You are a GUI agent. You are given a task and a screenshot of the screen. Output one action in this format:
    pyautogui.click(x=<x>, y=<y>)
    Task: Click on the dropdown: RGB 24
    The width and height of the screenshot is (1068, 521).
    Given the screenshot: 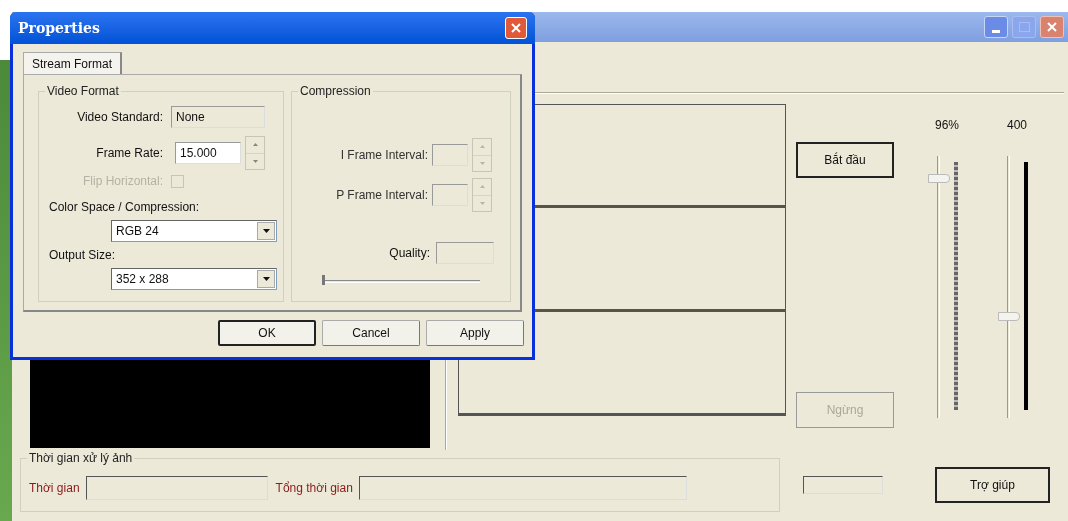 What is the action you would take?
    pyautogui.click(x=194, y=231)
    